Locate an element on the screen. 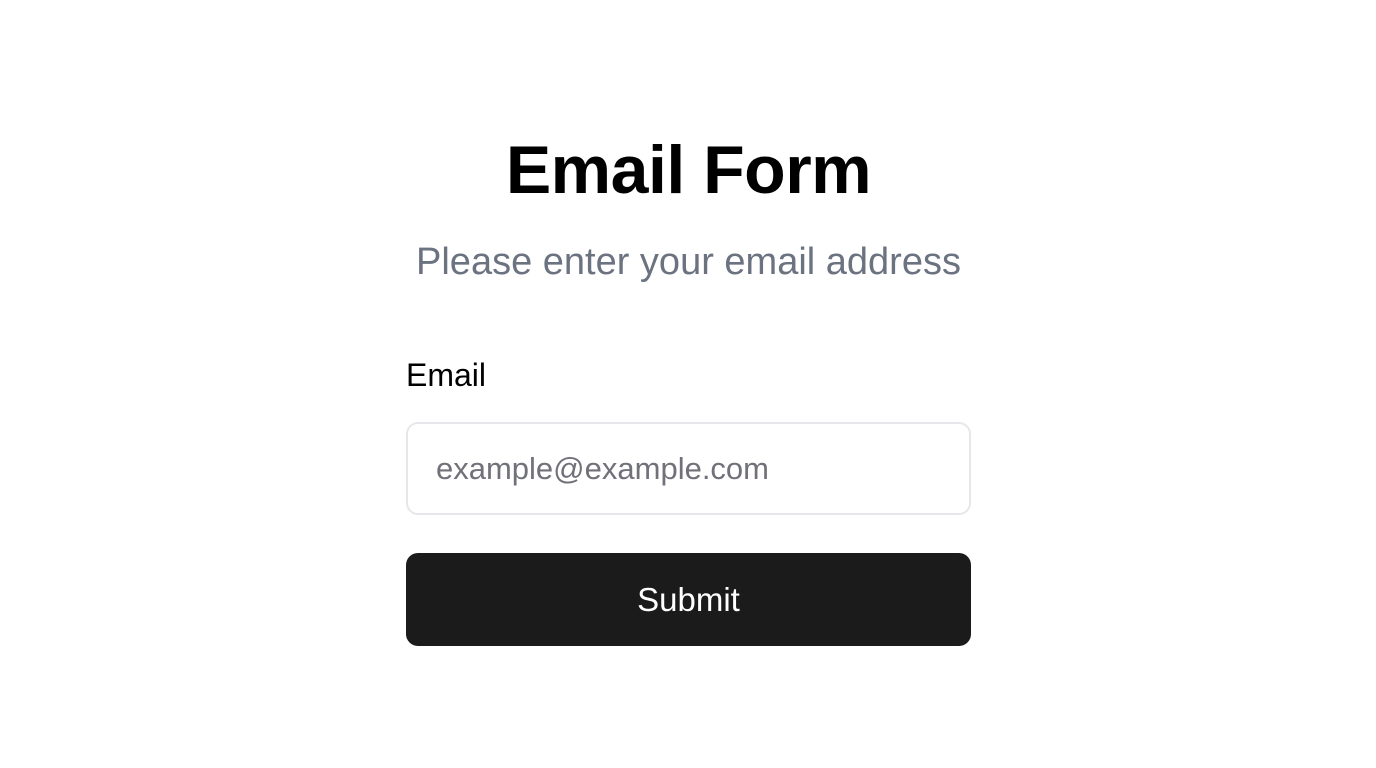  form-subtitle: Please enter your email address is located at coordinates (688, 262).